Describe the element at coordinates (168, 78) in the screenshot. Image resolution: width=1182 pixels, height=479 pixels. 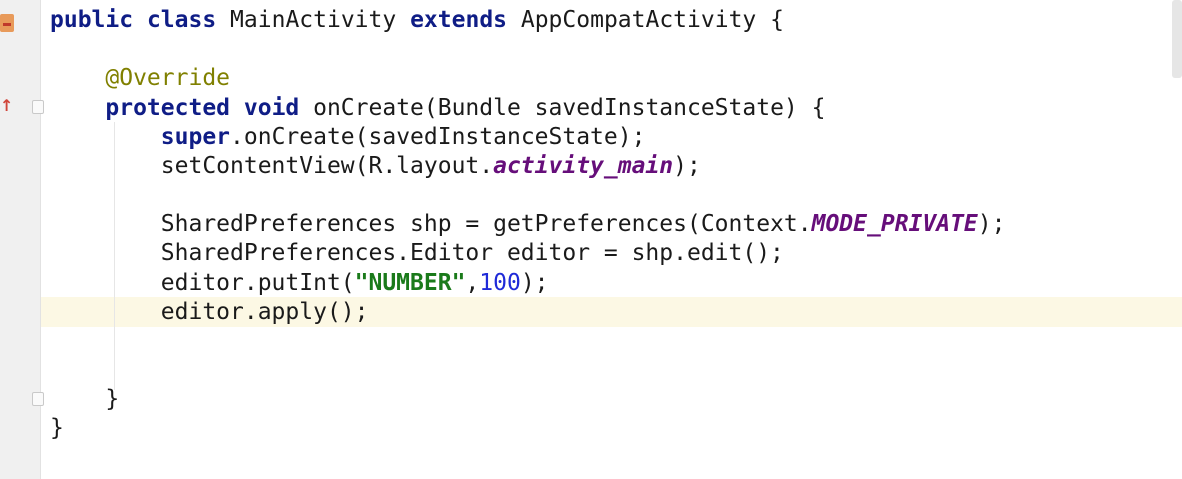
I see `code-token: @Override` at that location.